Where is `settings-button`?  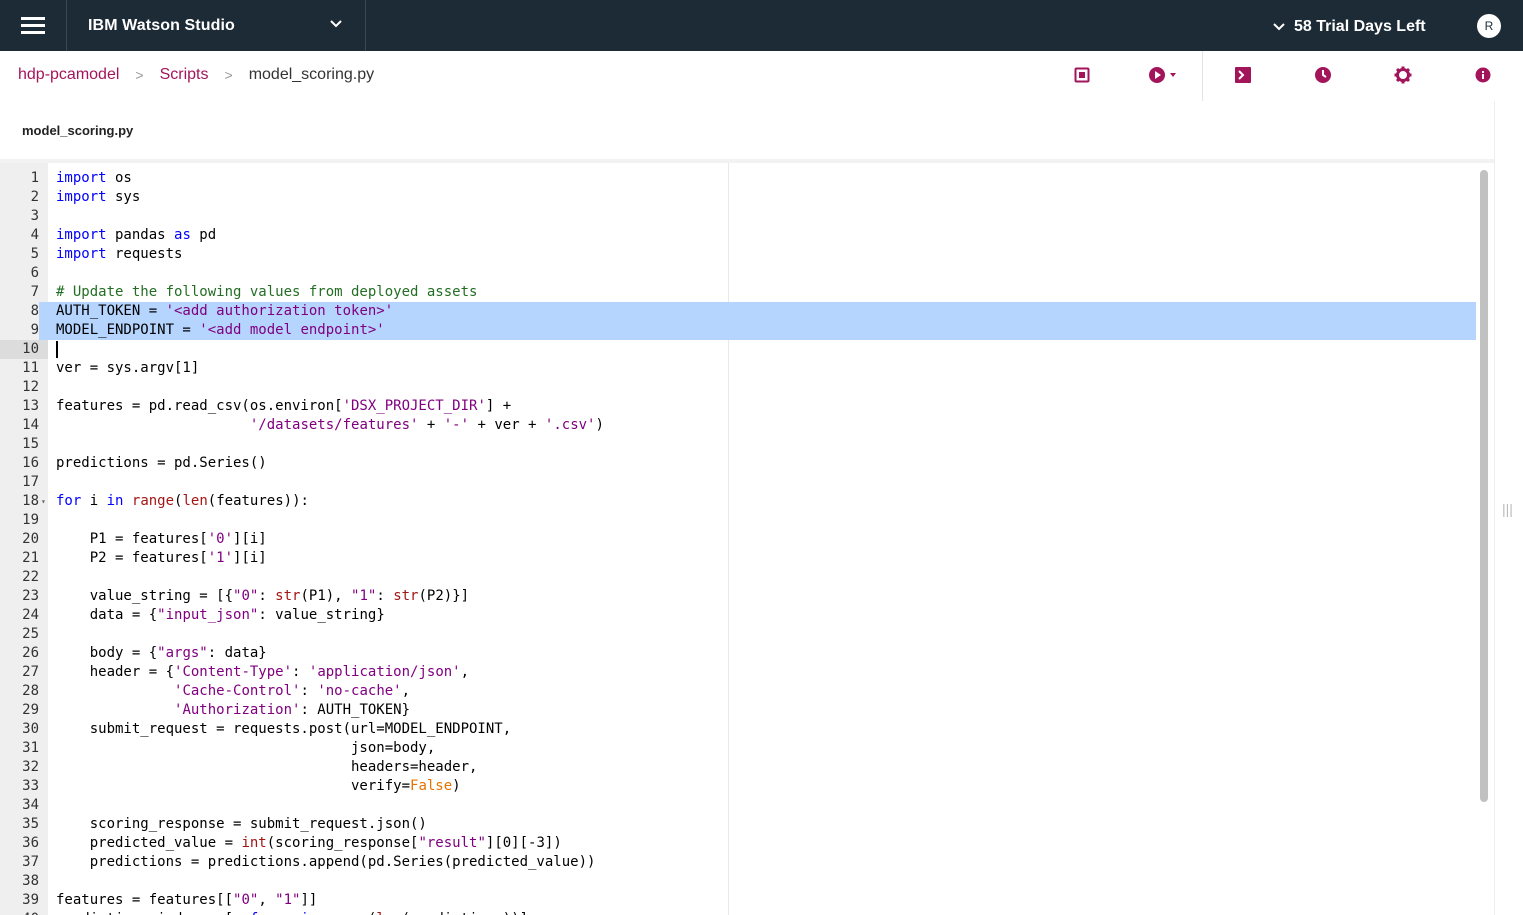
settings-button is located at coordinates (1403, 75).